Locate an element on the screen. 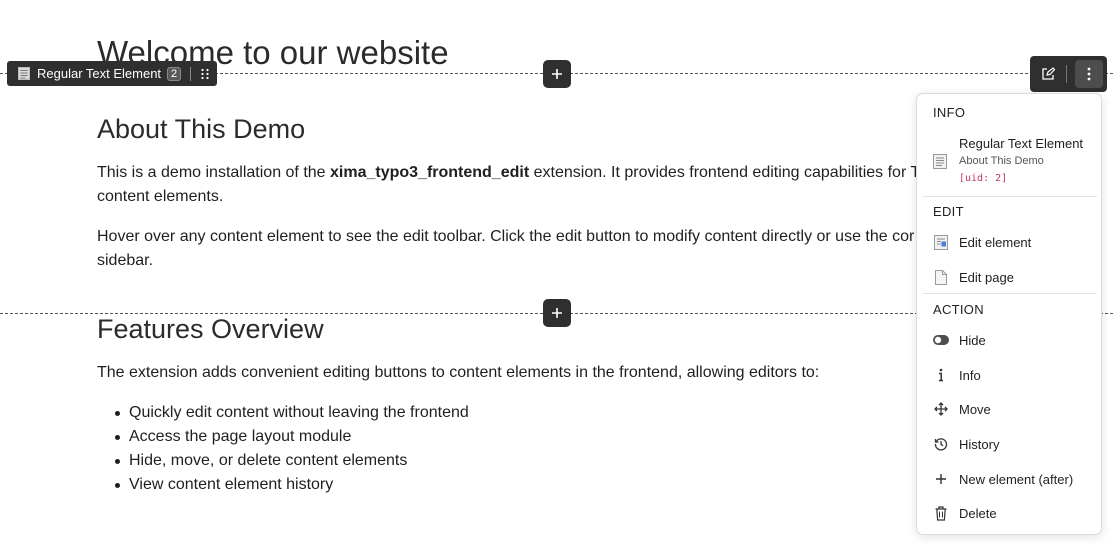 The image size is (1113, 554). paragraph-intro-line2: content elements. is located at coordinates (160, 196).